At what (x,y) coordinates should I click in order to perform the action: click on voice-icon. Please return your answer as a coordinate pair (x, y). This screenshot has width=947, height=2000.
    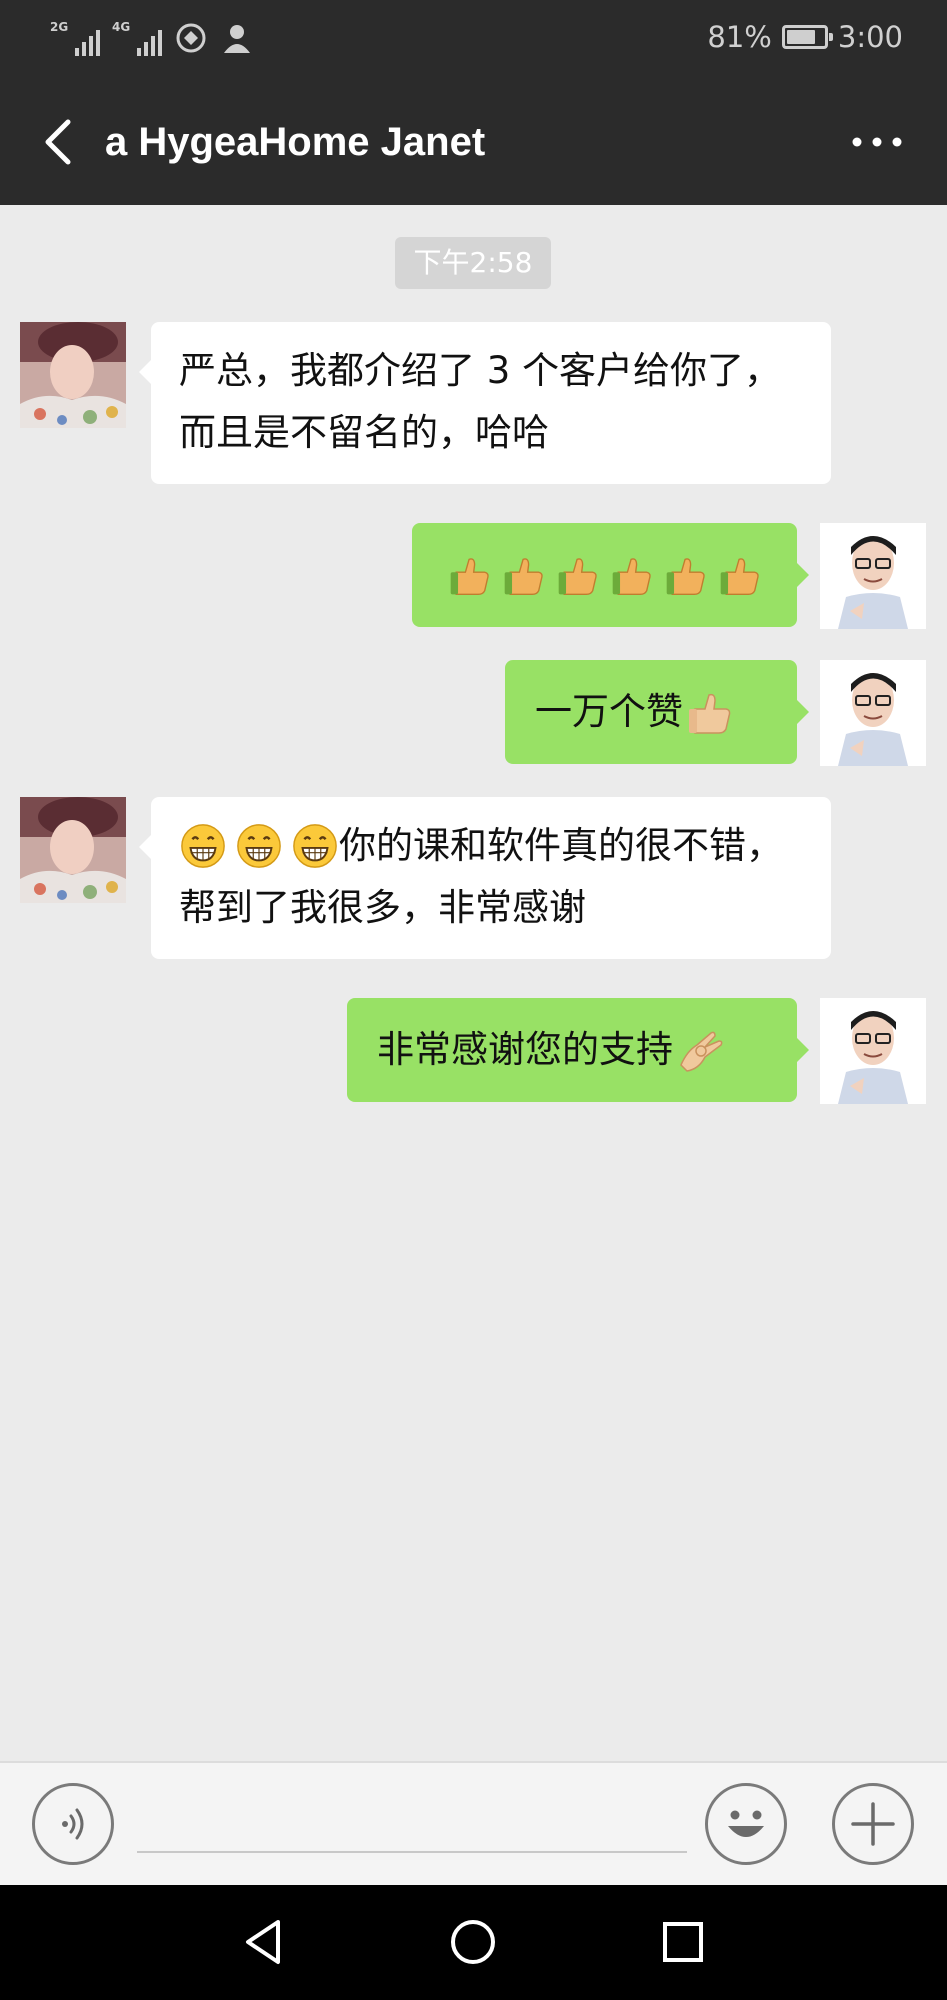
    Looking at the image, I should click on (73, 1824).